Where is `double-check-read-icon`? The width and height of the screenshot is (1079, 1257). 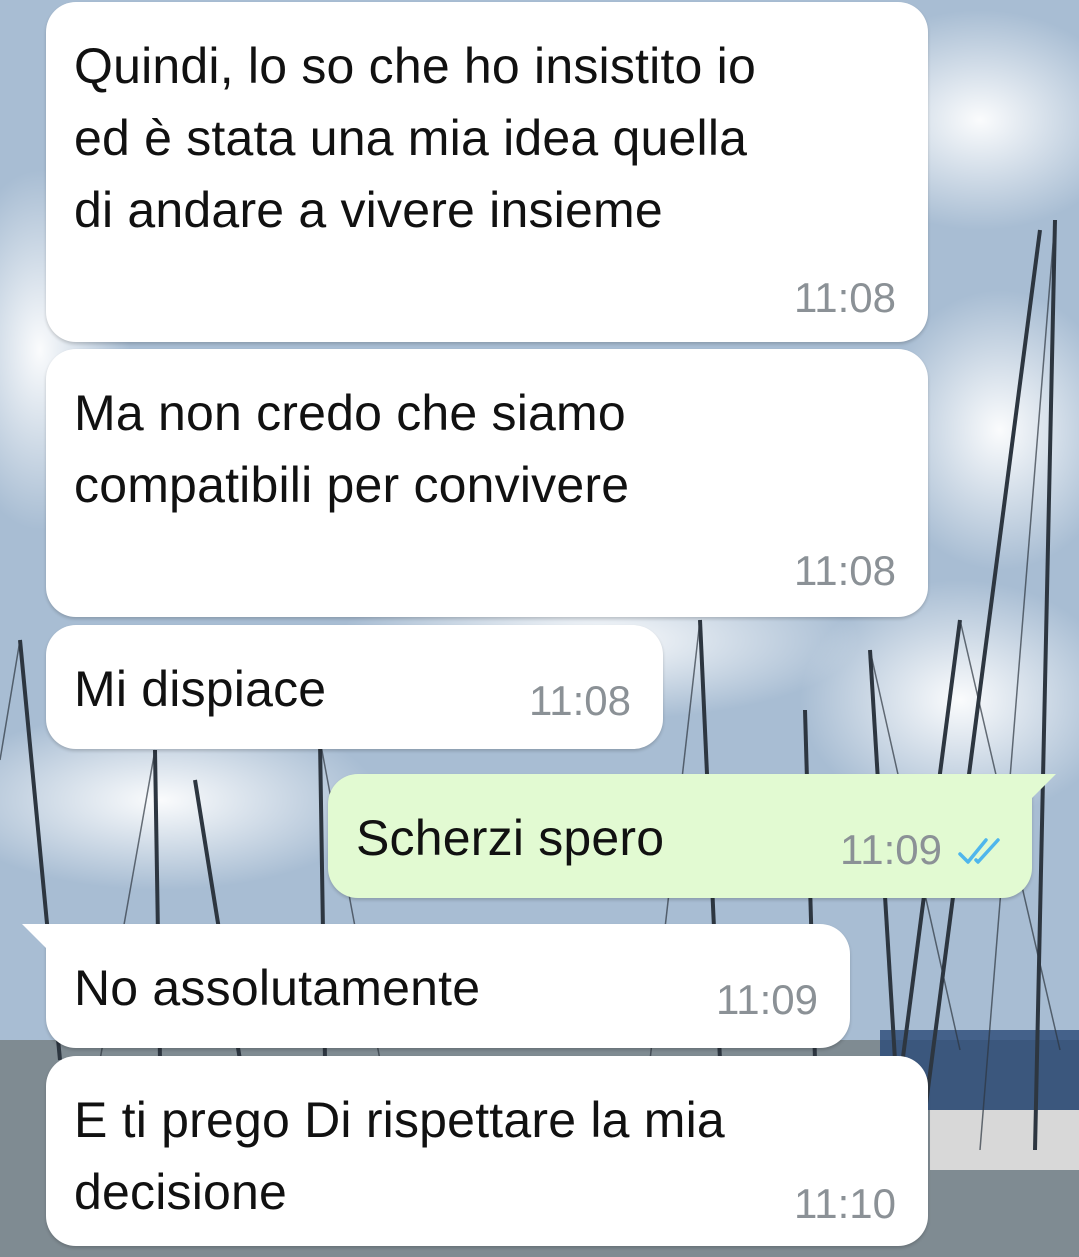
double-check-read-icon is located at coordinates (979, 851).